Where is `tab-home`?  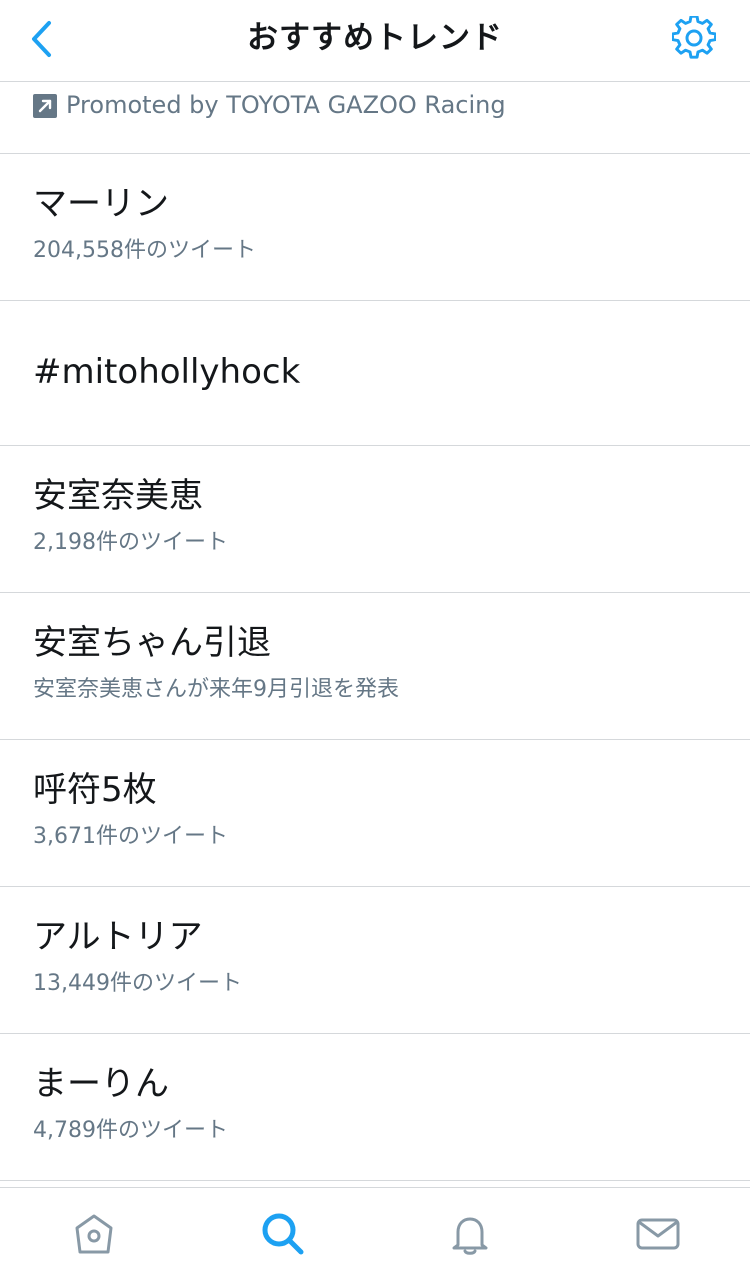
tab-home is located at coordinates (94, 1234).